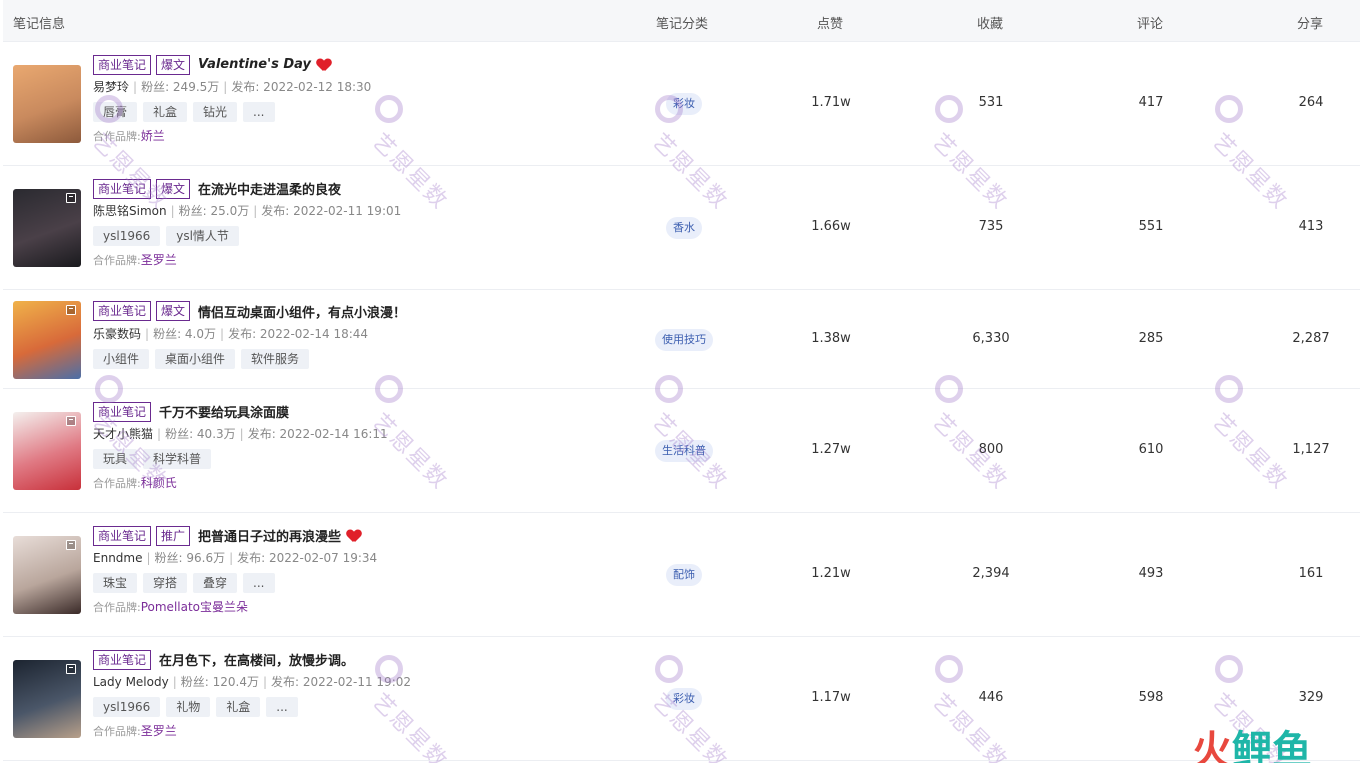 The image size is (1362, 763). I want to click on shares-count: 1,127, so click(1311, 449).